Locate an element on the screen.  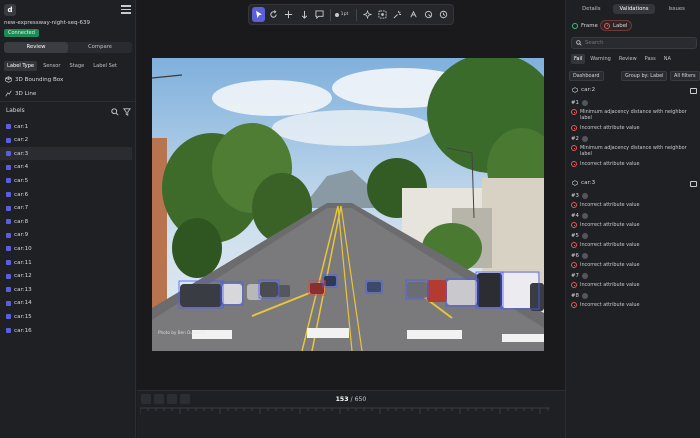
history-icon is located at coordinates (443, 14).